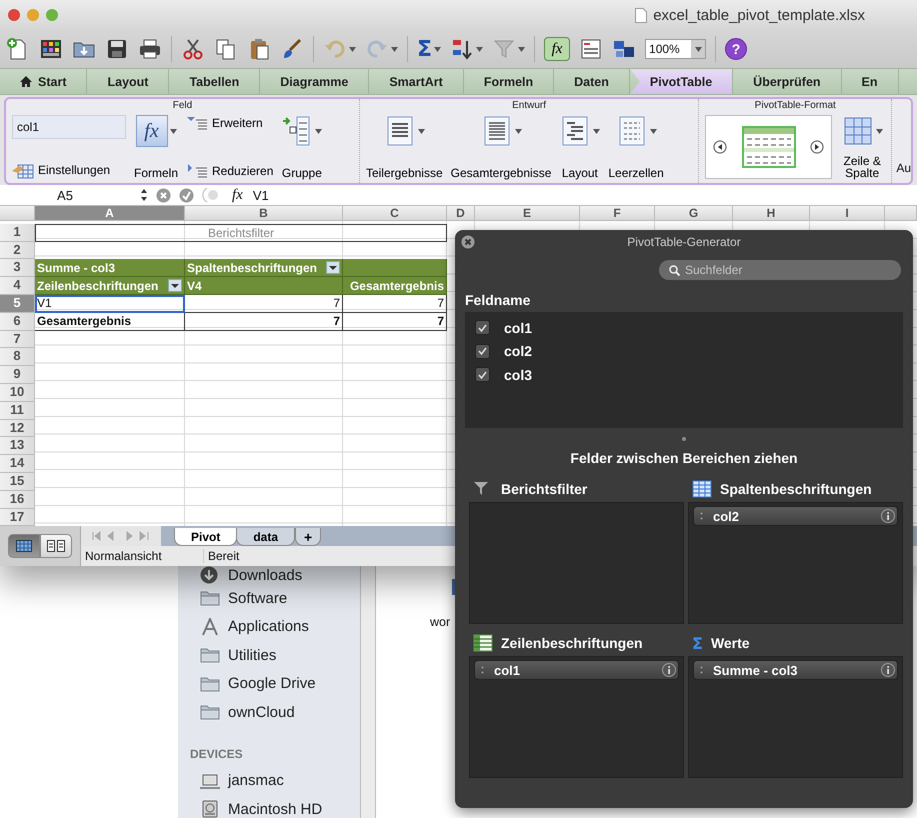 This screenshot has height=818, width=917. I want to click on ribbon-button: Zeile & Spalte, so click(862, 147).